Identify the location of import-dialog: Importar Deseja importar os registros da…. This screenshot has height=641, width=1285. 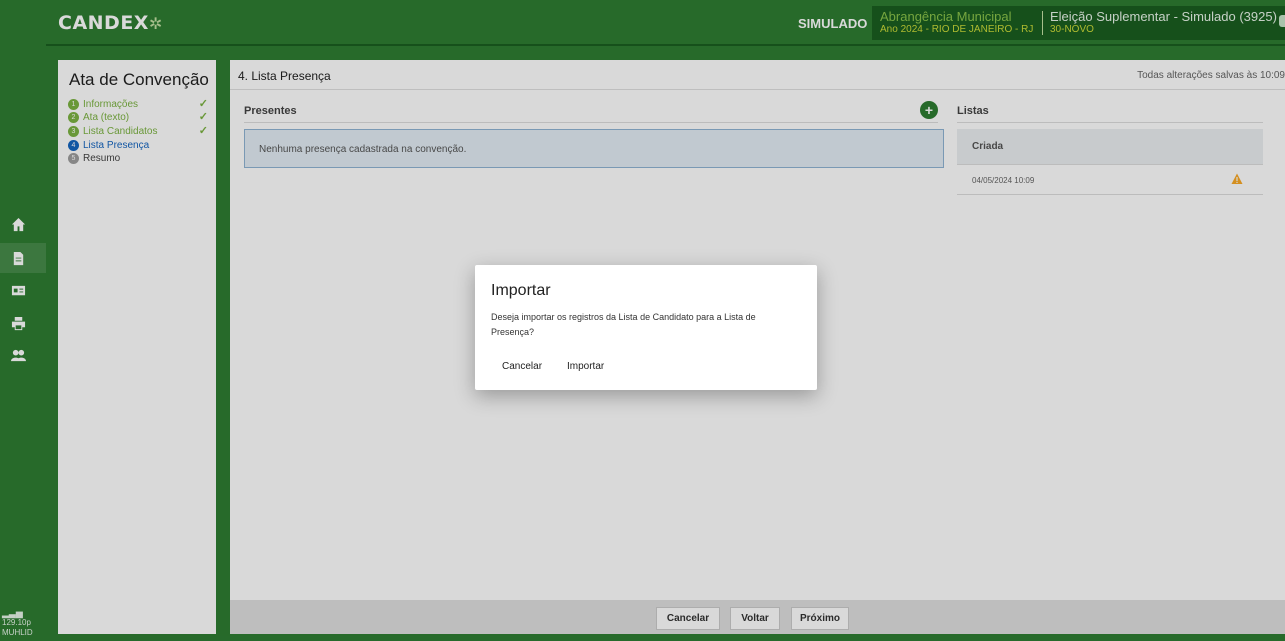
(646, 327).